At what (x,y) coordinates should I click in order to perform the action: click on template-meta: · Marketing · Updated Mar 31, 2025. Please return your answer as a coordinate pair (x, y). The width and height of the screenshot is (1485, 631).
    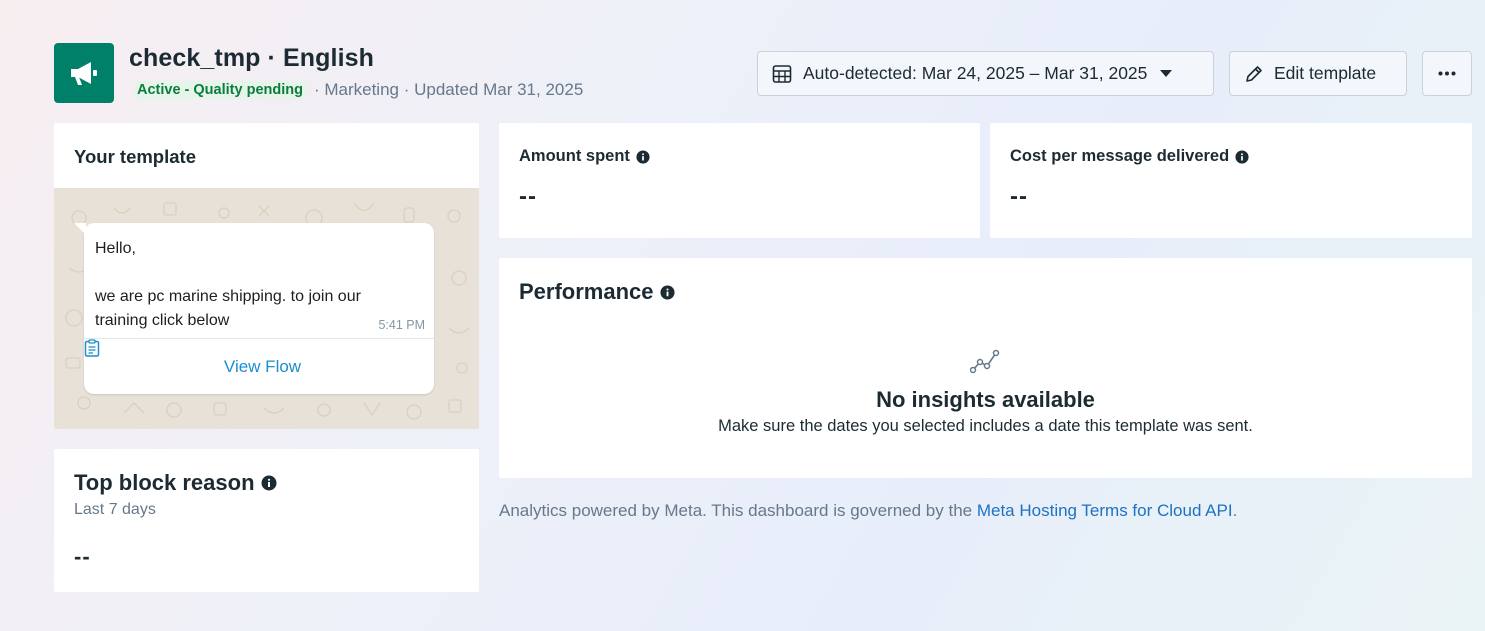
    Looking at the image, I should click on (448, 89).